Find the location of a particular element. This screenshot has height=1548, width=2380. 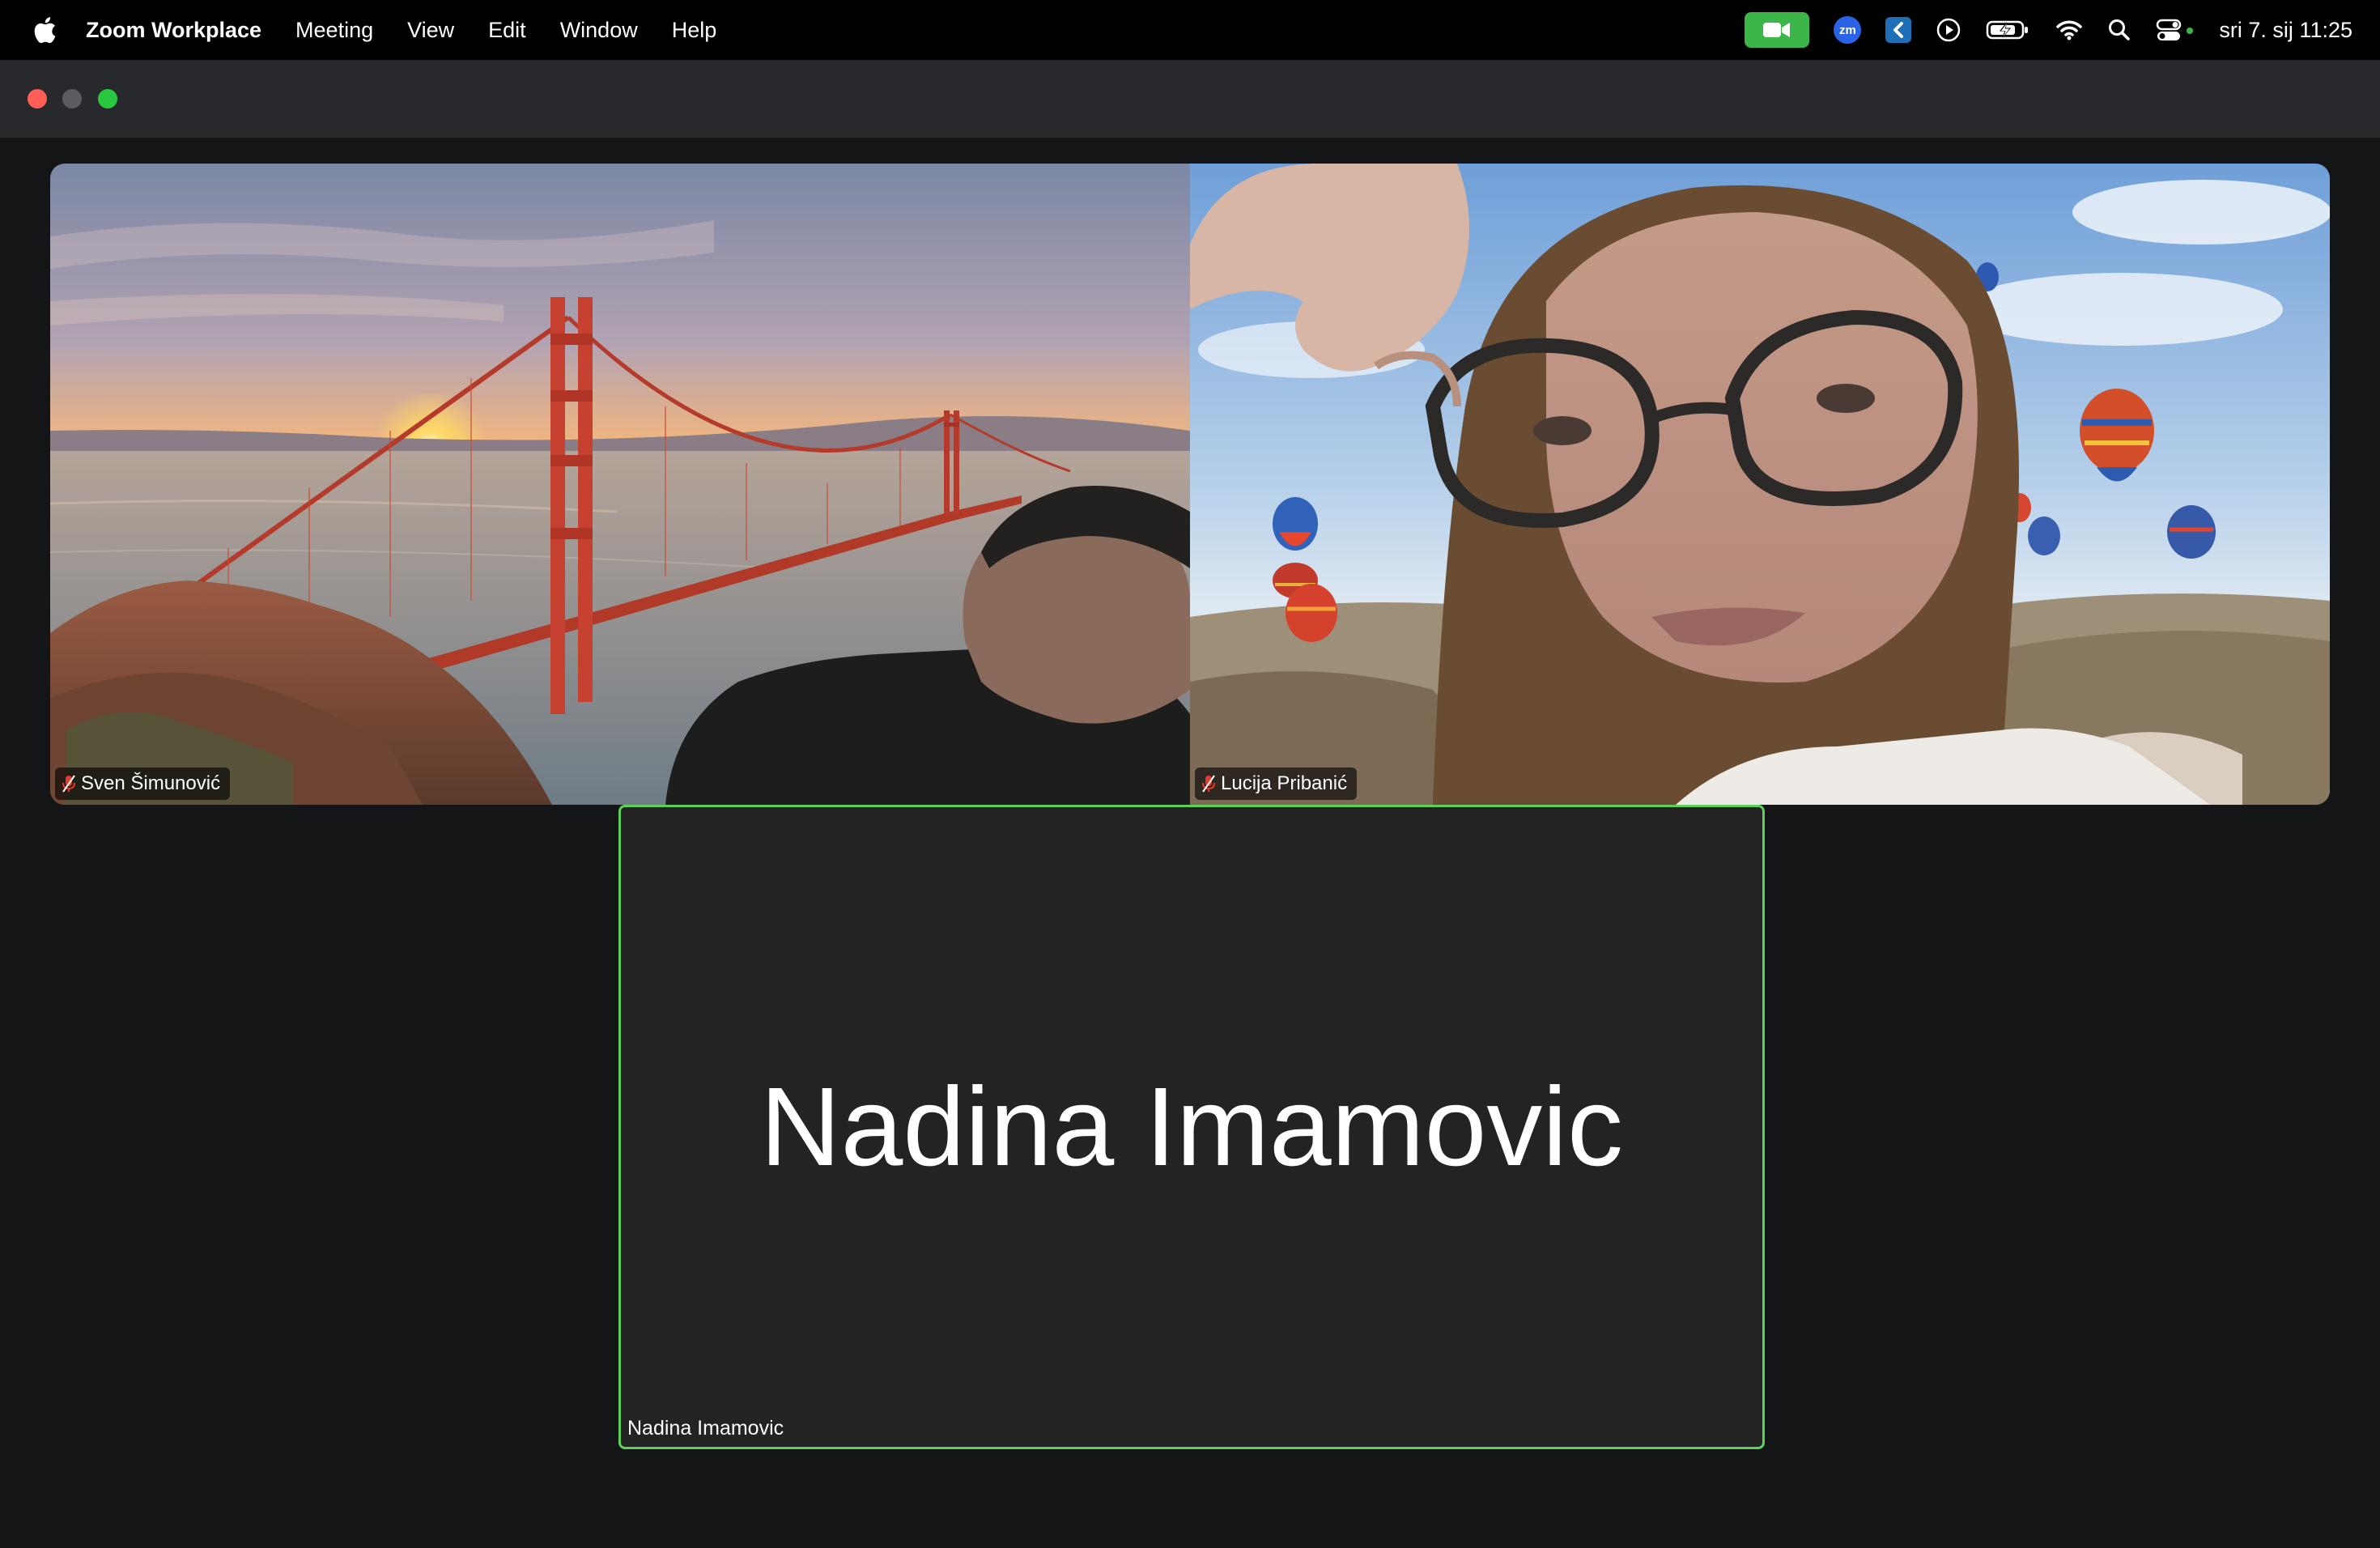

menu-help: Help is located at coordinates (695, 31).